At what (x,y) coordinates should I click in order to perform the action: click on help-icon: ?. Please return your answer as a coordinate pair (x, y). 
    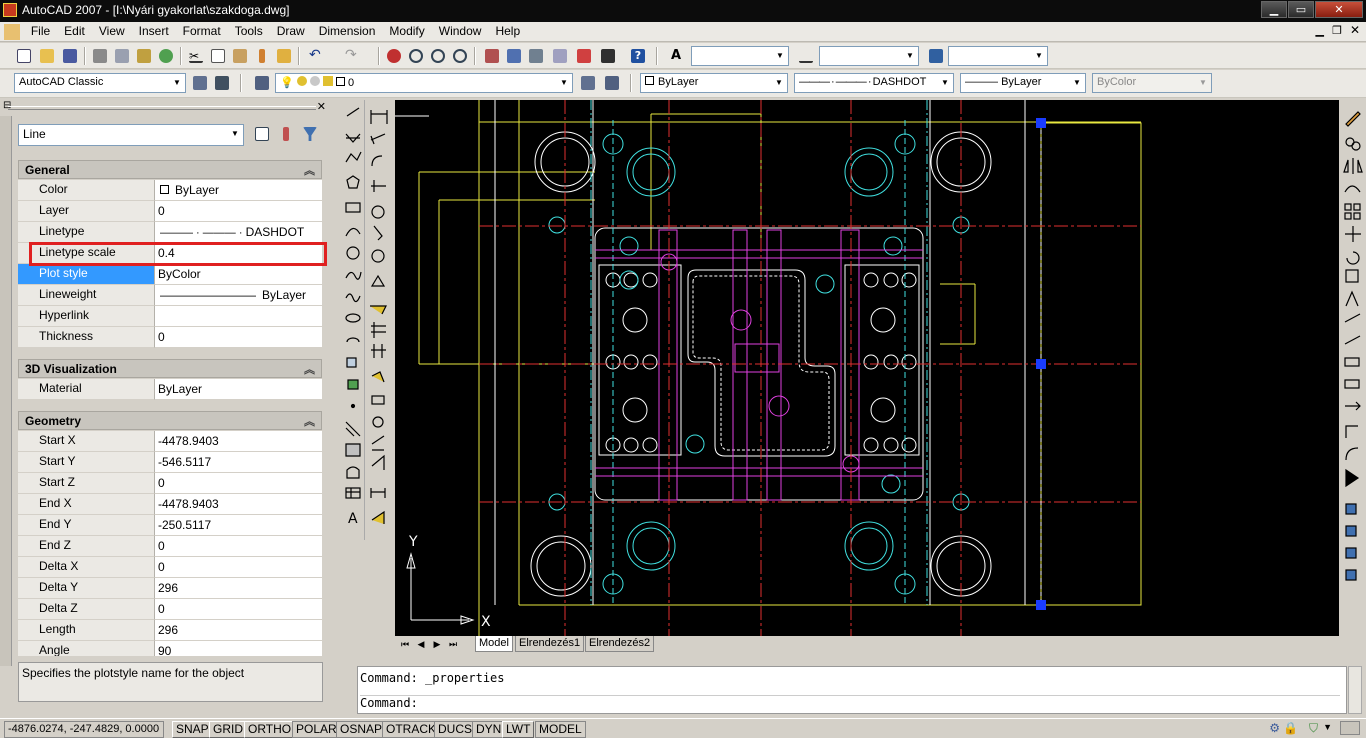
    Looking at the image, I should click on (638, 56).